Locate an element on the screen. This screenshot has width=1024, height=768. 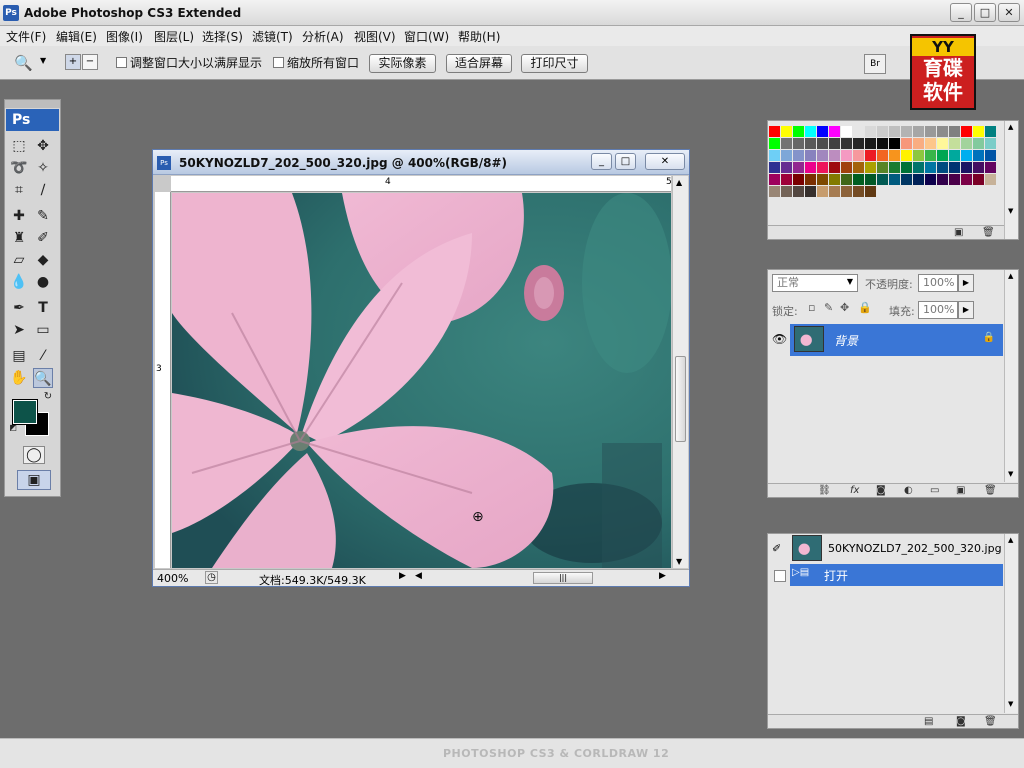
menu-help: 帮助(H) is located at coordinates (479, 36).